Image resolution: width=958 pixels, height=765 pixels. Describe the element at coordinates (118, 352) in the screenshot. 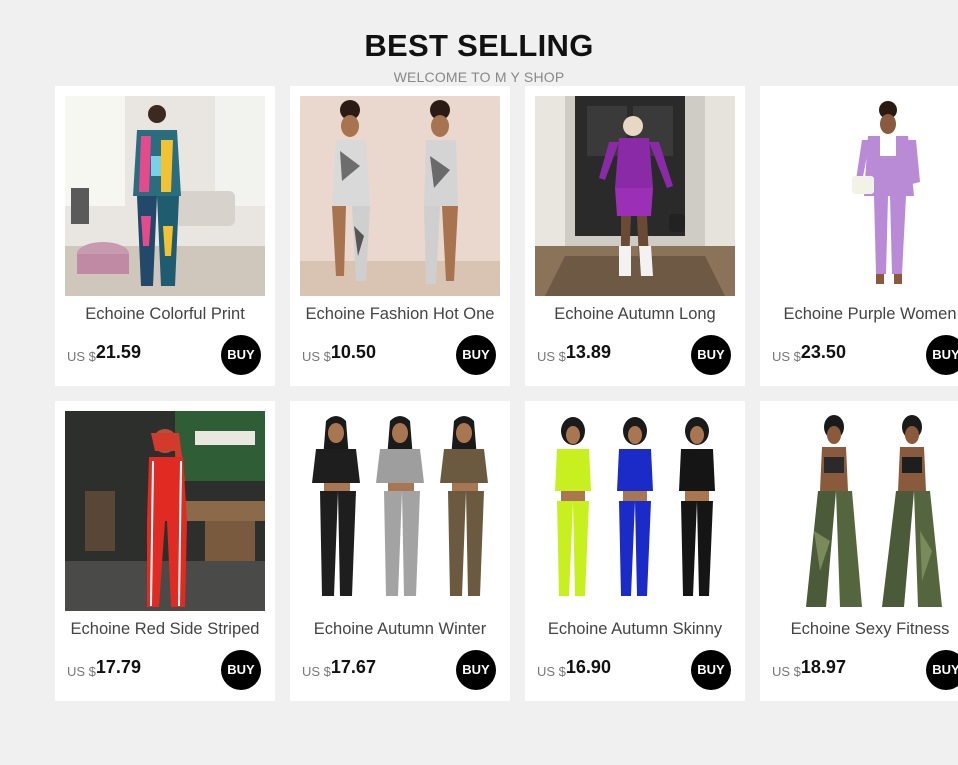

I see `price-value: 21.59` at that location.